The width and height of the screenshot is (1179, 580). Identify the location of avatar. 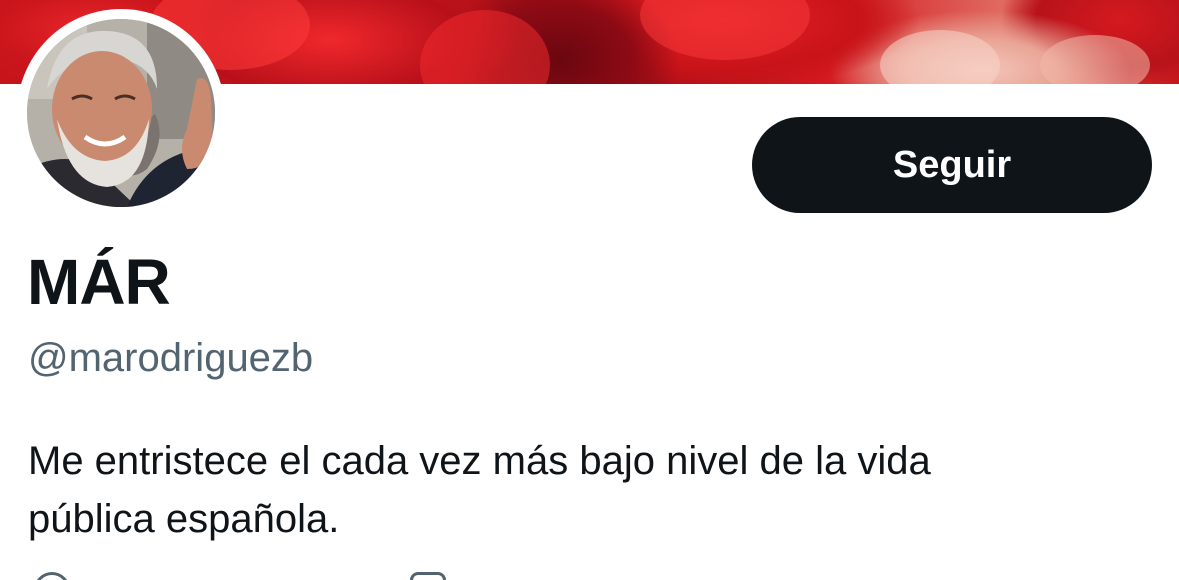
(121, 113).